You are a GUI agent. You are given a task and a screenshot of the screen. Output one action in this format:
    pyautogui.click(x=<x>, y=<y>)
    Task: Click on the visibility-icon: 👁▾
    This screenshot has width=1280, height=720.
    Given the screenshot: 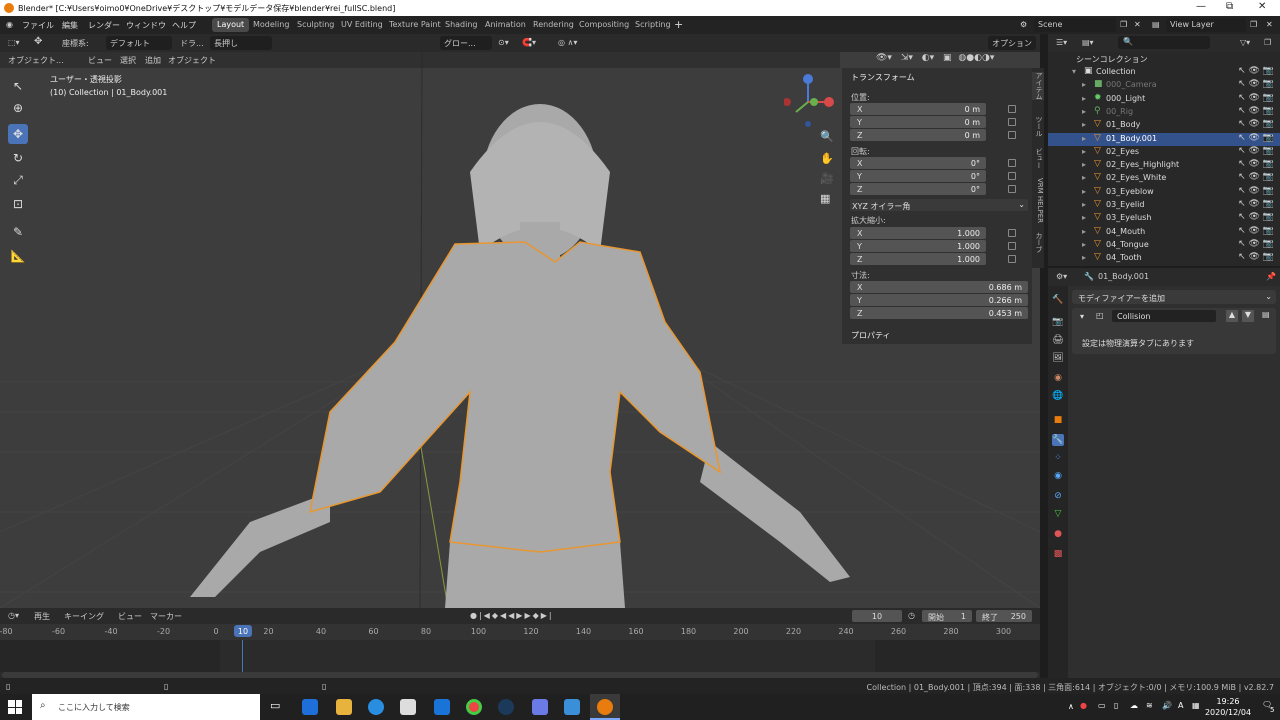 What is the action you would take?
    pyautogui.click(x=884, y=58)
    